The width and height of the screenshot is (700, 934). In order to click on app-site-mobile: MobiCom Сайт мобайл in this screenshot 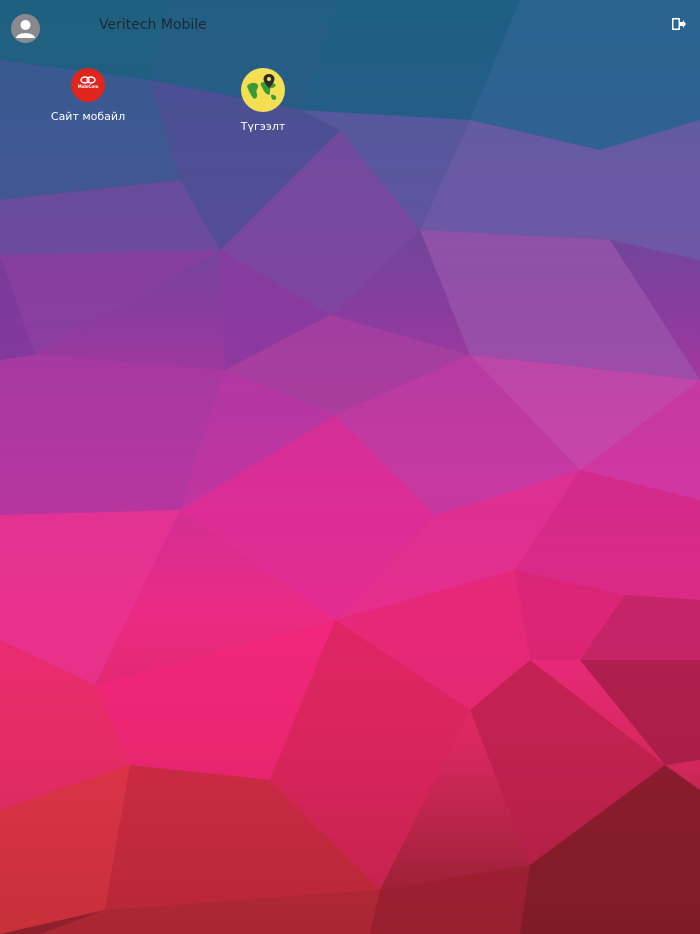, I will do `click(88, 95)`.